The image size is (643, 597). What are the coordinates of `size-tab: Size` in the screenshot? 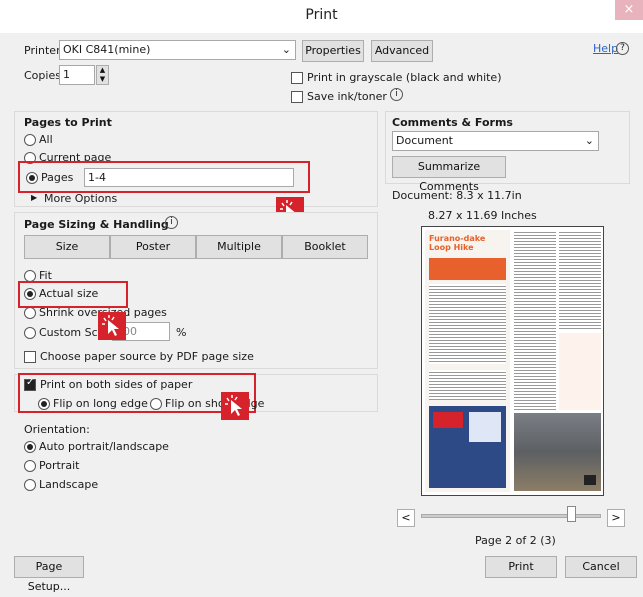 It's located at (67, 247).